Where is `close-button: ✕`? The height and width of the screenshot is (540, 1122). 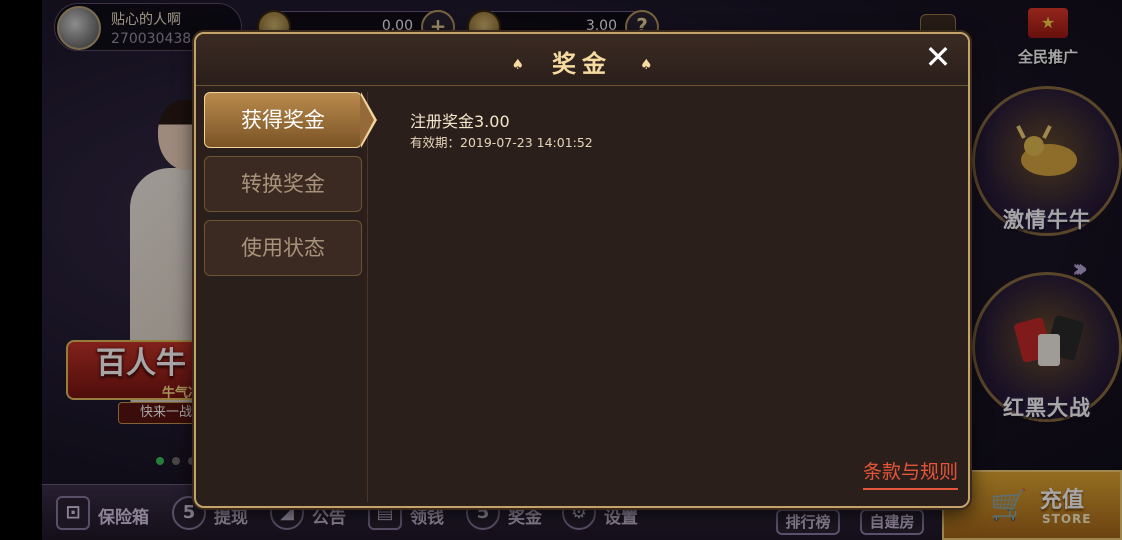 close-button: ✕ is located at coordinates (938, 57).